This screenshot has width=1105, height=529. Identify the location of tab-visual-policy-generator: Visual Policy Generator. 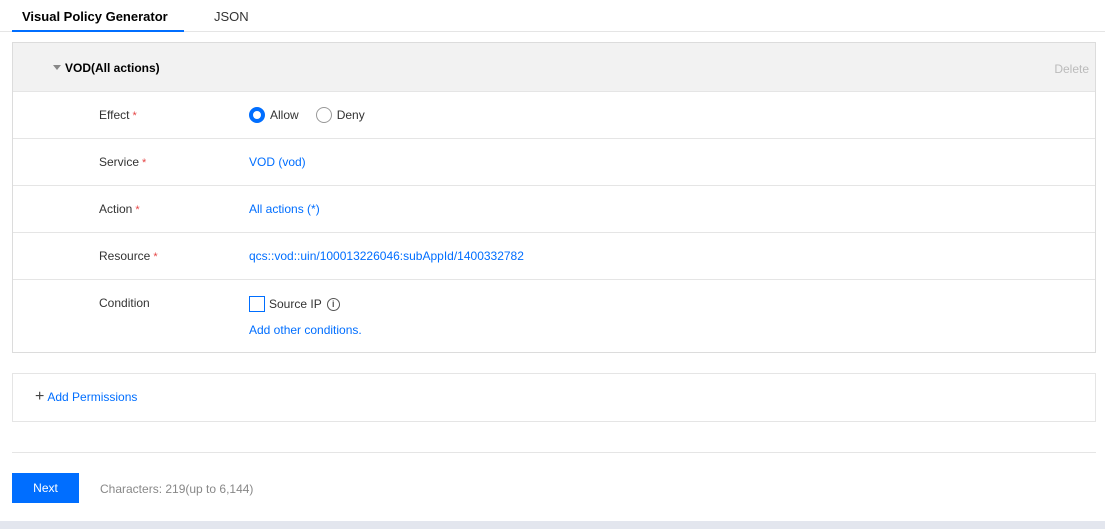
(98, 20).